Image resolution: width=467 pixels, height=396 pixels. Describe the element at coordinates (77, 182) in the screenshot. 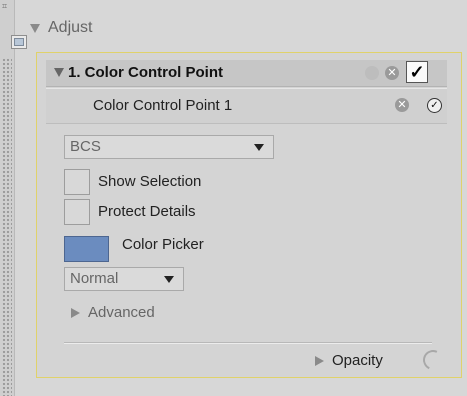

I see `show-selection-checkbox` at that location.